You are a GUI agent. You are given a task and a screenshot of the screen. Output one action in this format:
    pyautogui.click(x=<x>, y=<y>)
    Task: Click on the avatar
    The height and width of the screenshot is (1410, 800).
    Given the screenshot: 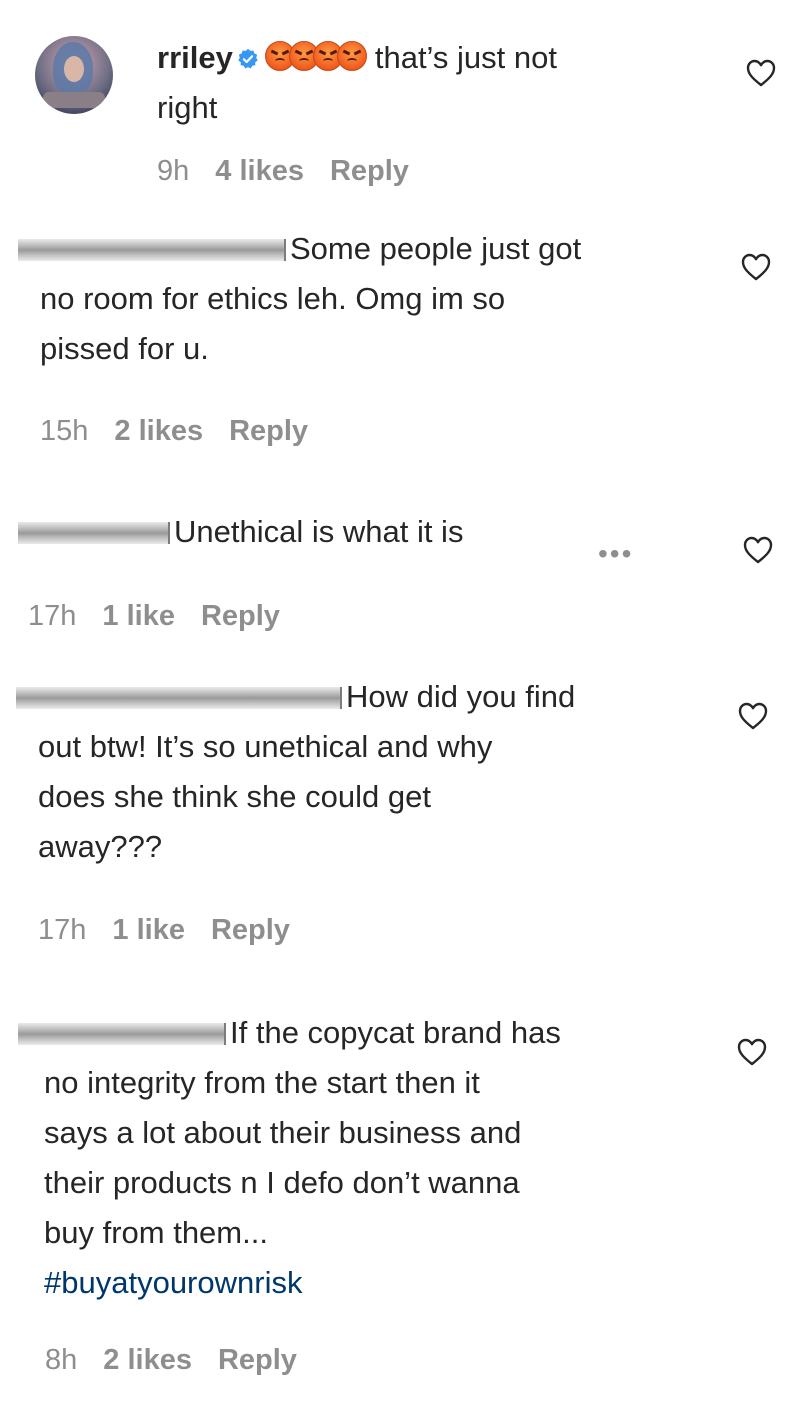 What is the action you would take?
    pyautogui.click(x=74, y=75)
    